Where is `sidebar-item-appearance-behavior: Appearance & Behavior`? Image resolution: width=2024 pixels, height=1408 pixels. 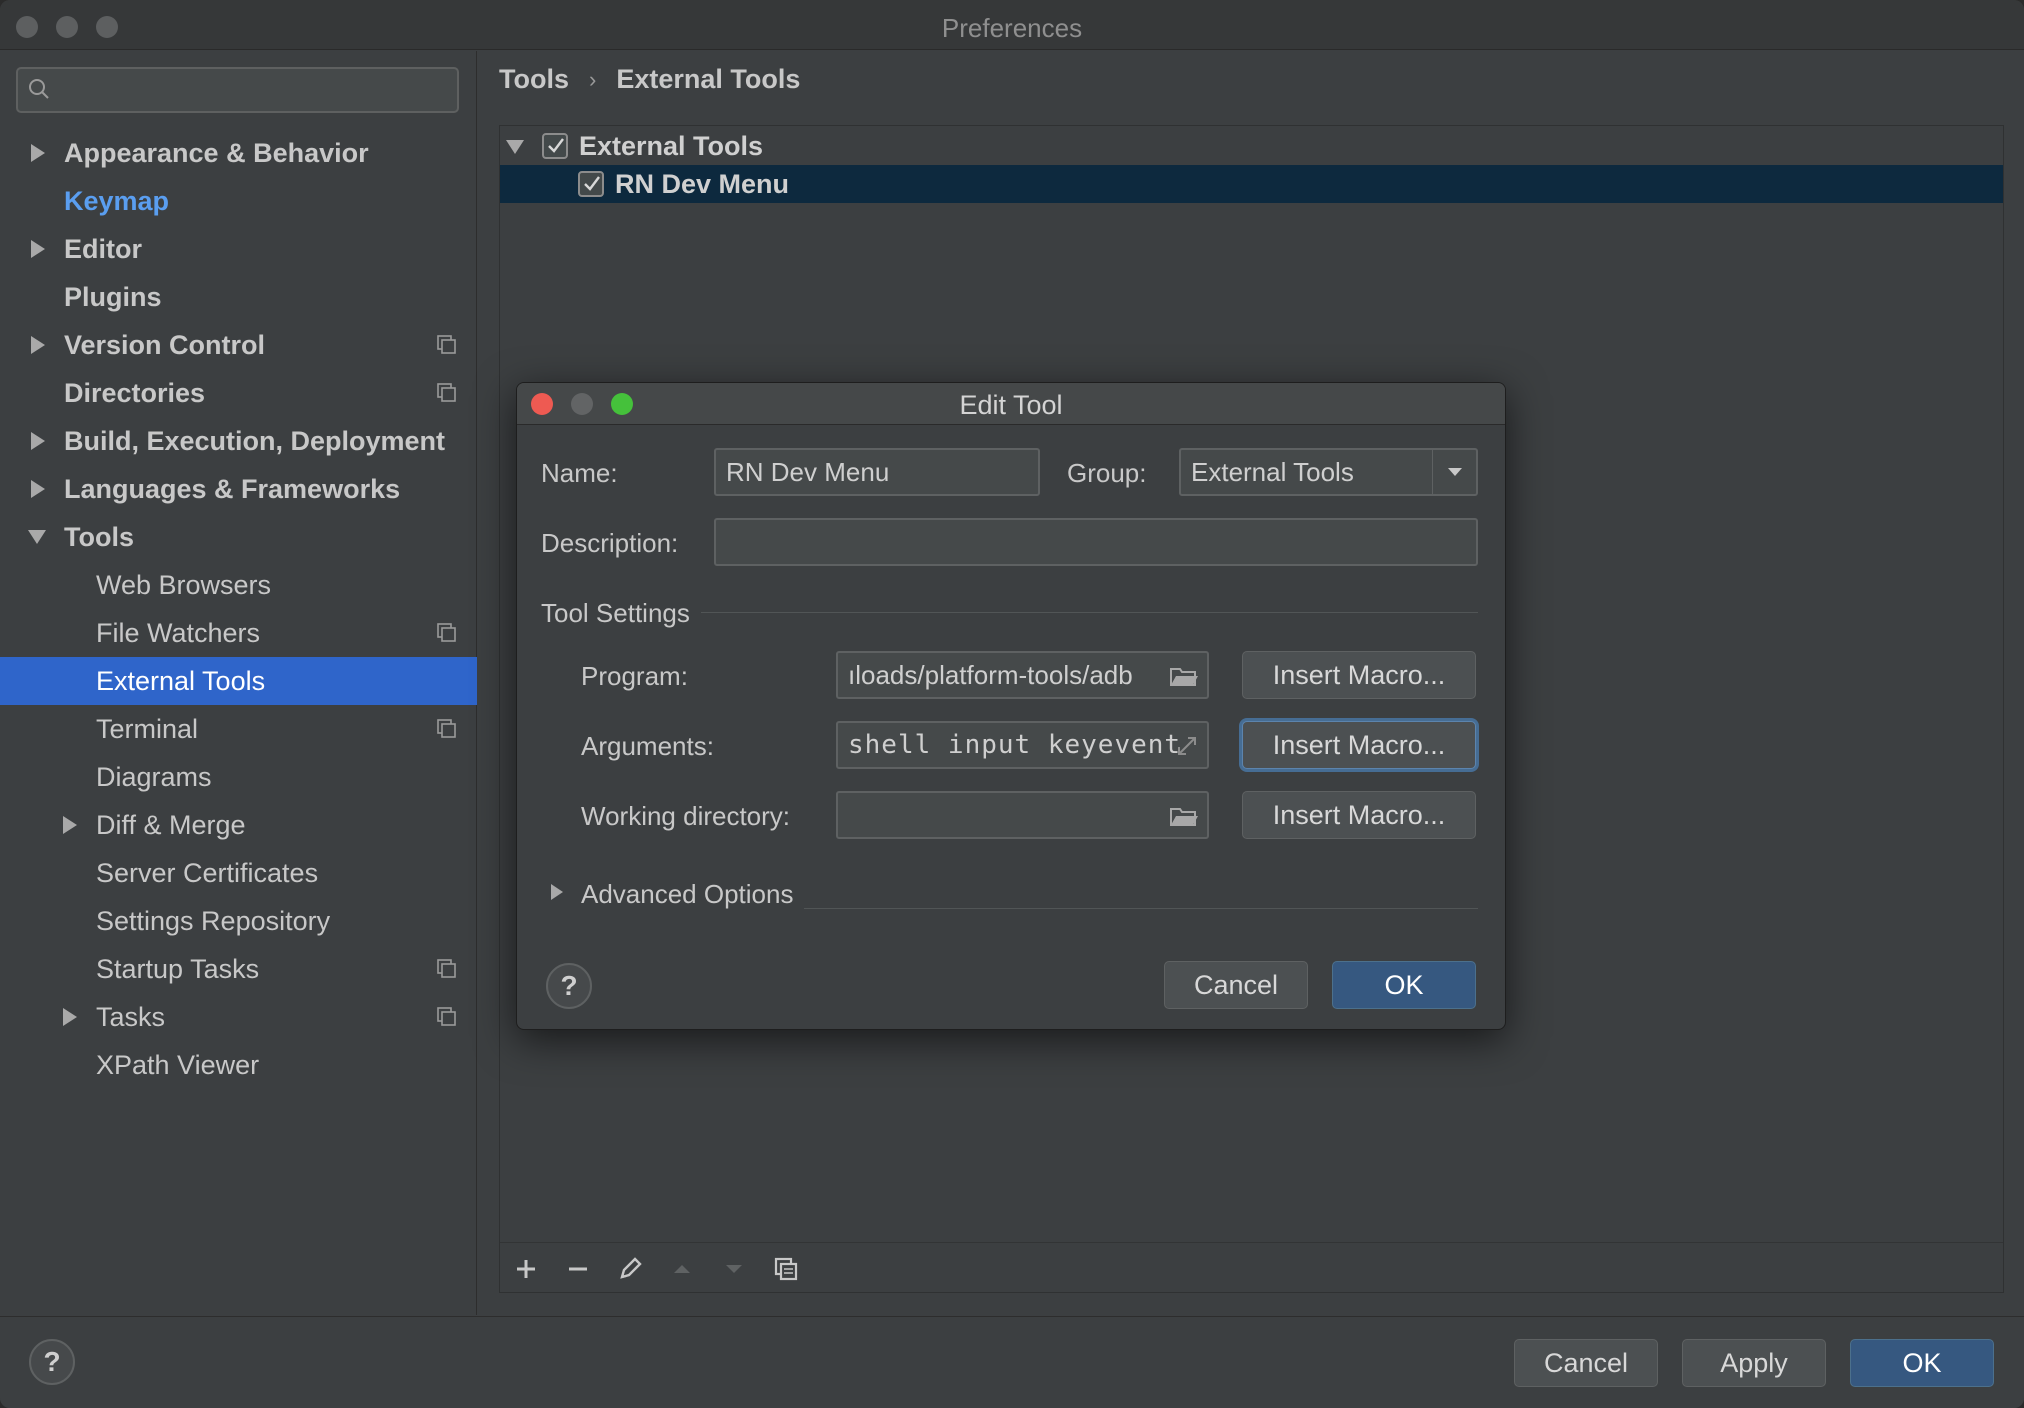
sidebar-item-appearance-behavior: Appearance & Behavior is located at coordinates (238, 153).